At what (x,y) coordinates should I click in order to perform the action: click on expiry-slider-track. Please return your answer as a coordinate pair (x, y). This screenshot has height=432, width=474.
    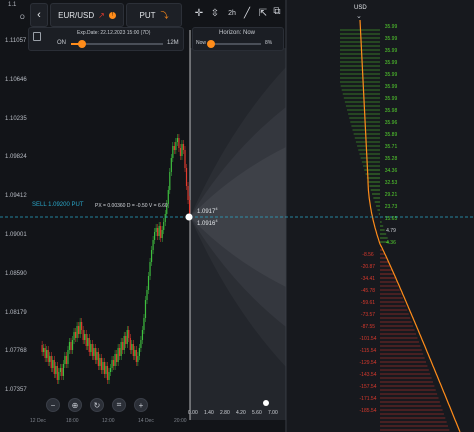
    Looking at the image, I should click on (117, 44).